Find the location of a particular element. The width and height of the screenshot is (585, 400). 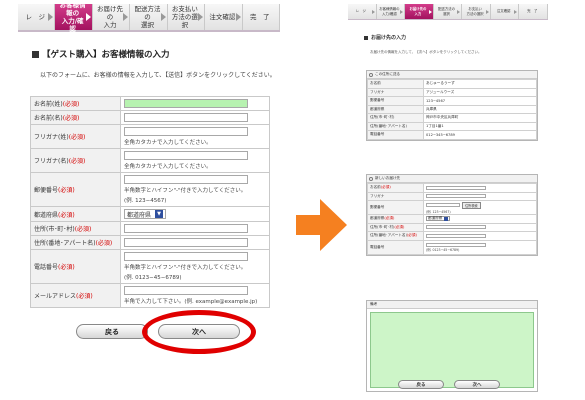

field-hint: 半角で入力して下さい。(例. example@example.jp) is located at coordinates (191, 302).